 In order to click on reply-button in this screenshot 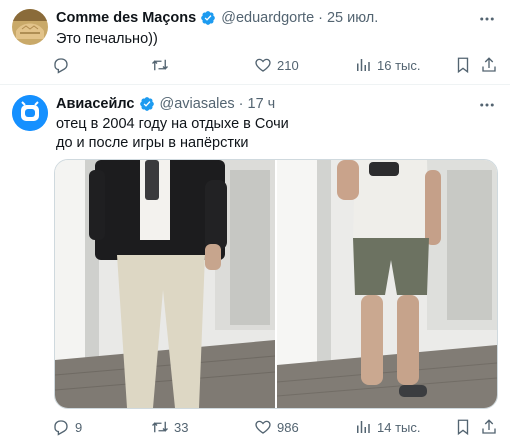, I will do `click(63, 65)`.